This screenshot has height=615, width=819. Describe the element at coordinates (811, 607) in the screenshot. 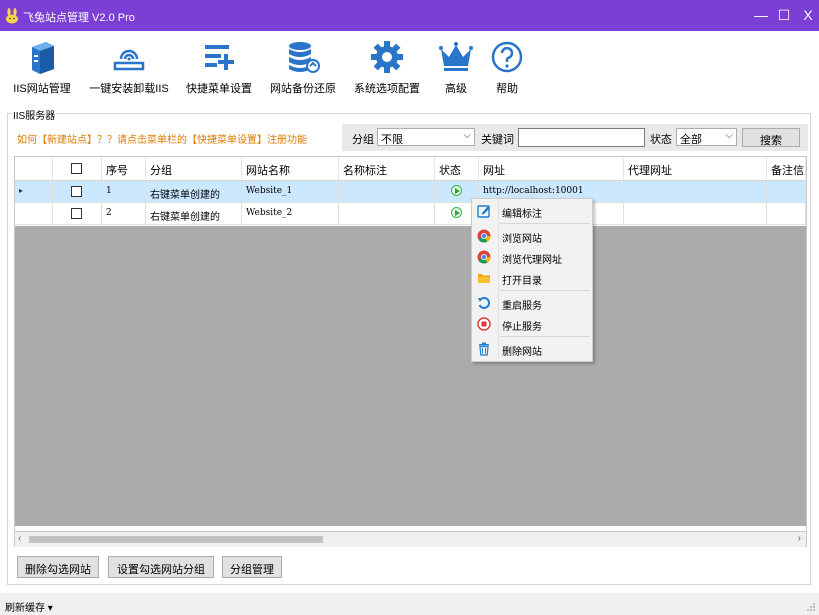

I see `resize-grip-icon` at that location.